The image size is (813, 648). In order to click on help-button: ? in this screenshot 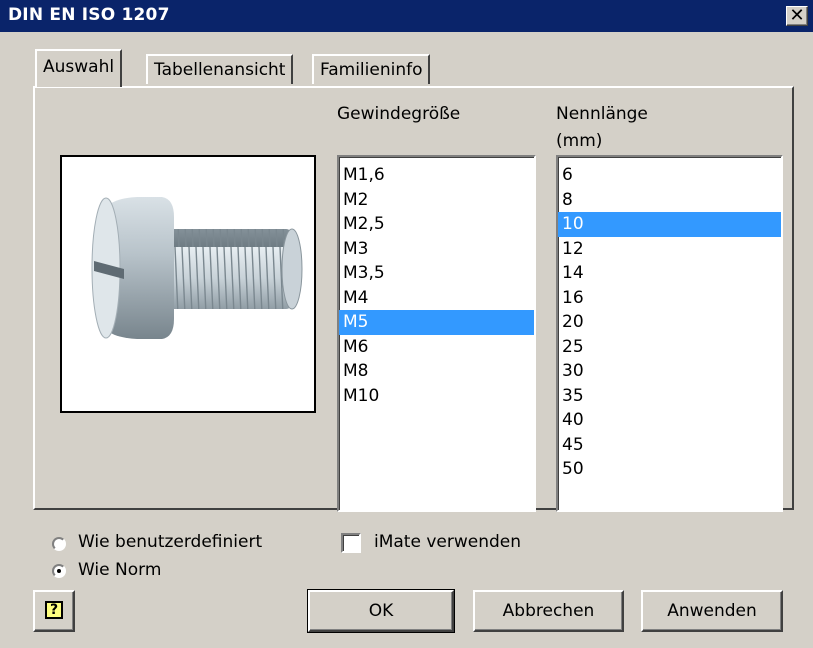, I will do `click(54, 611)`.